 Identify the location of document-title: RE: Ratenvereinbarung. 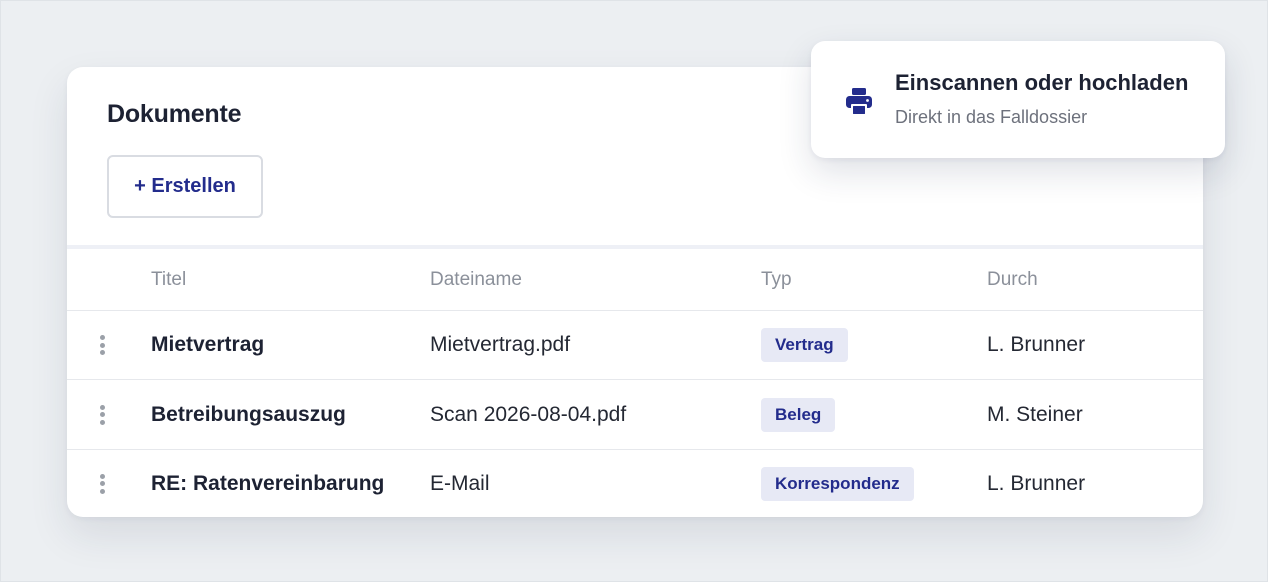
(268, 483).